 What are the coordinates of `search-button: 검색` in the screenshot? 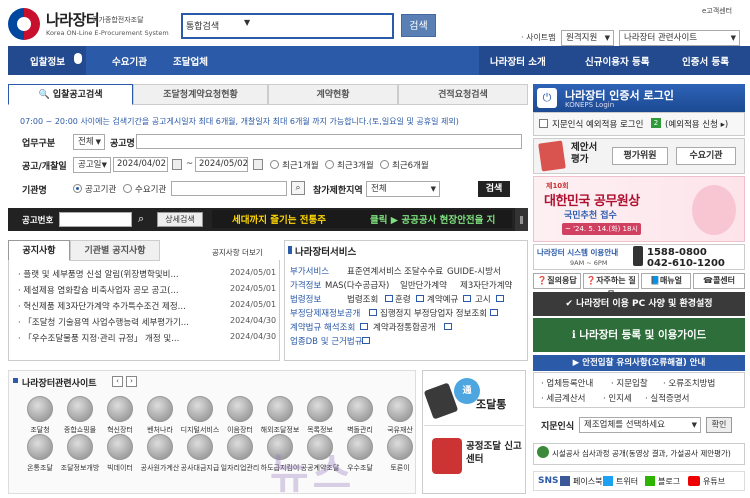 It's located at (418, 25).